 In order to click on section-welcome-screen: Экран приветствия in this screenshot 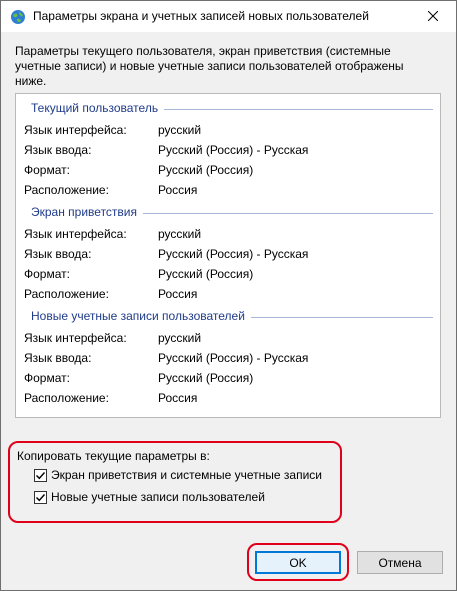, I will do `click(232, 212)`.